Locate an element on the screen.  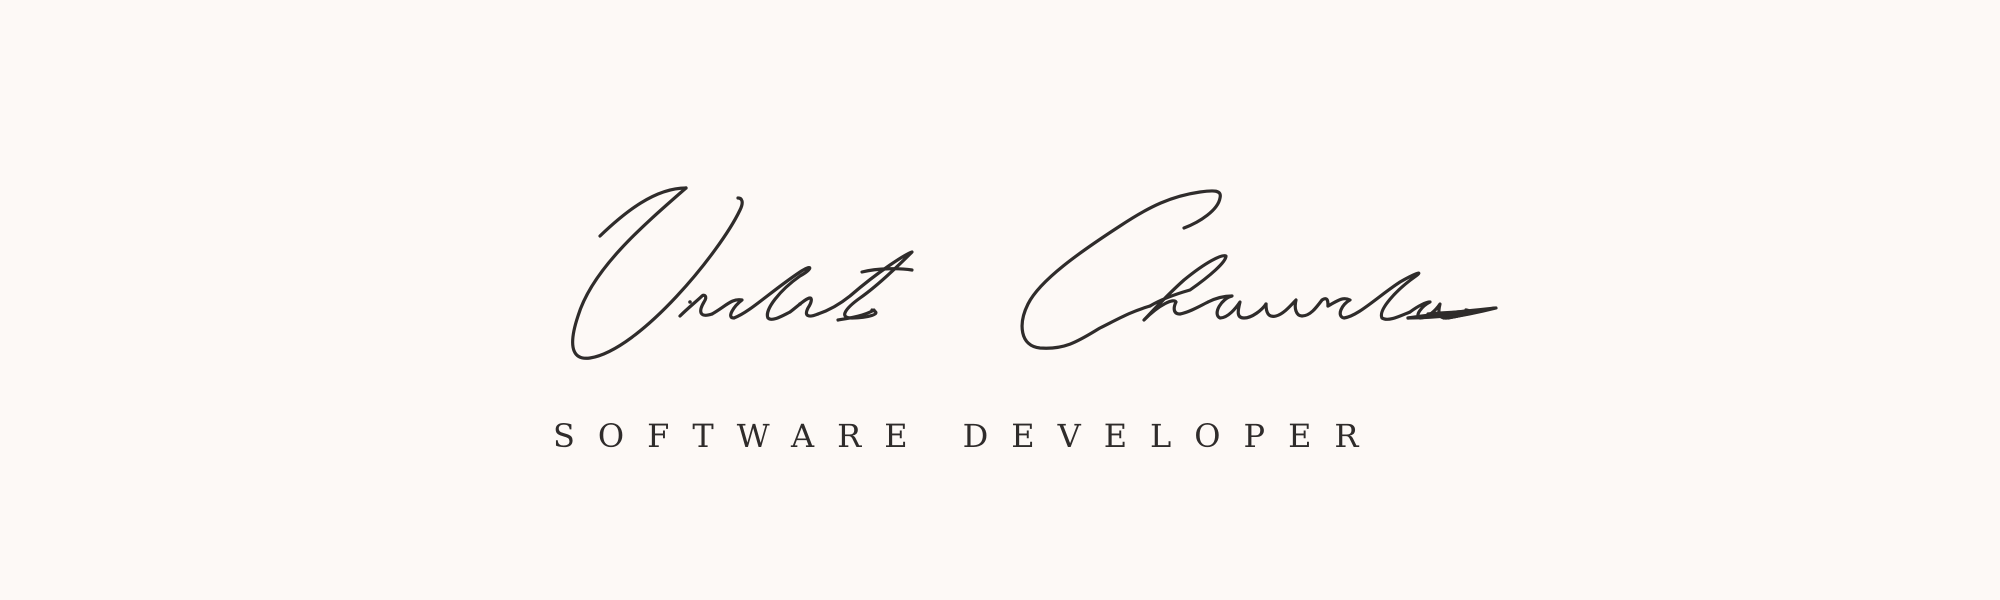
signature-logo is located at coordinates (1034, 273).